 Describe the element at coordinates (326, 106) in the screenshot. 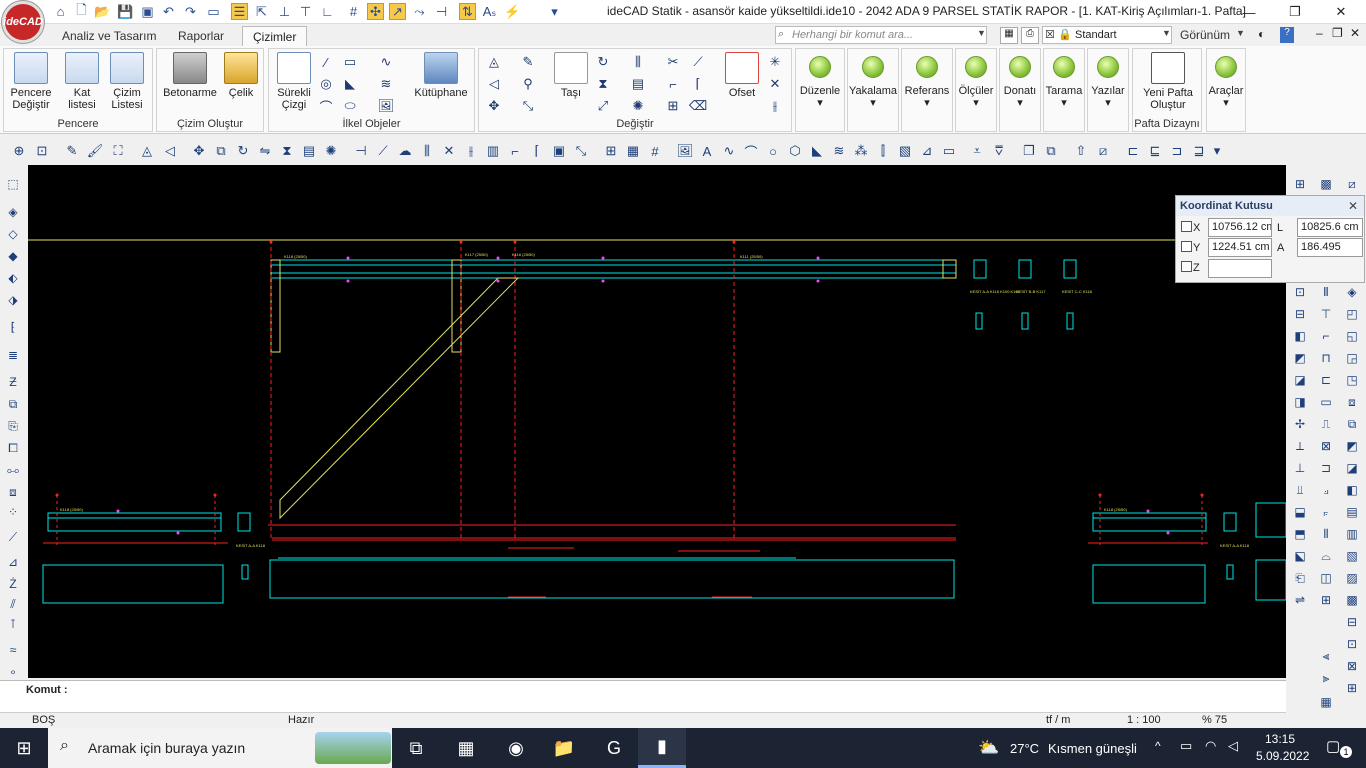

I see `arc-icon: ⌒` at that location.